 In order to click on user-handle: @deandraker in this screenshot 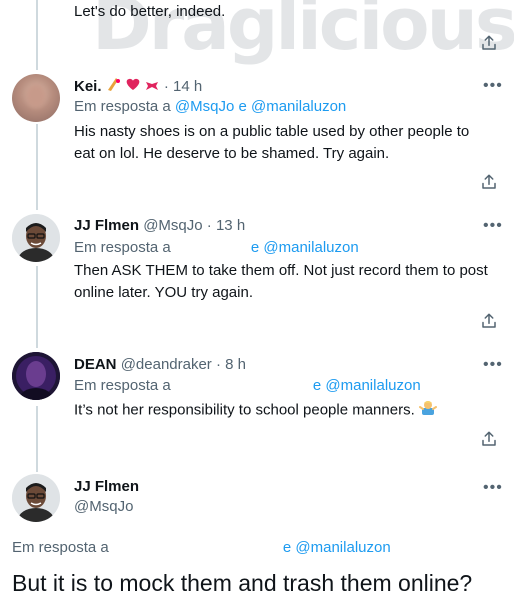, I will do `click(166, 364)`.